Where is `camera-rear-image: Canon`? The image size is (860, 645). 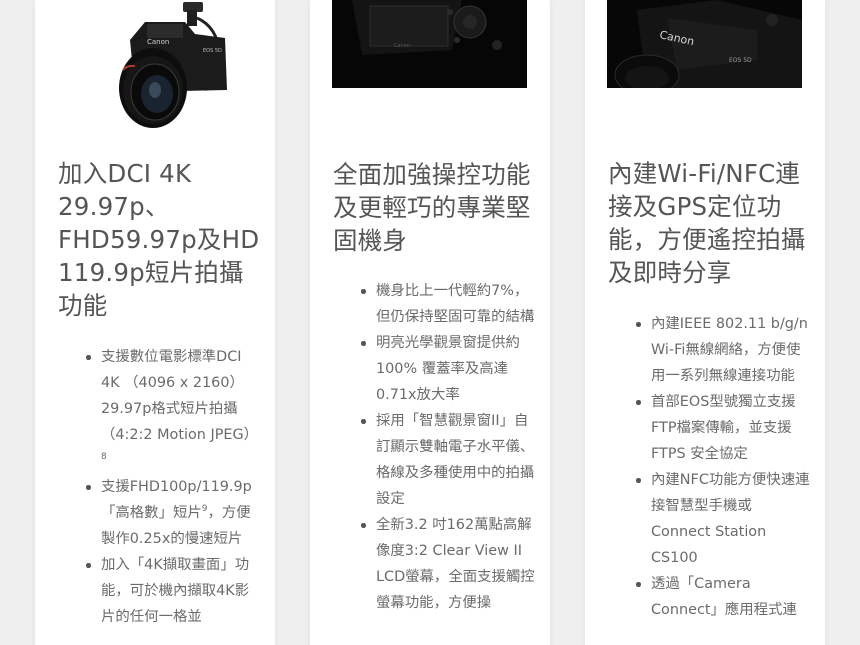 camera-rear-image: Canon is located at coordinates (429, 44).